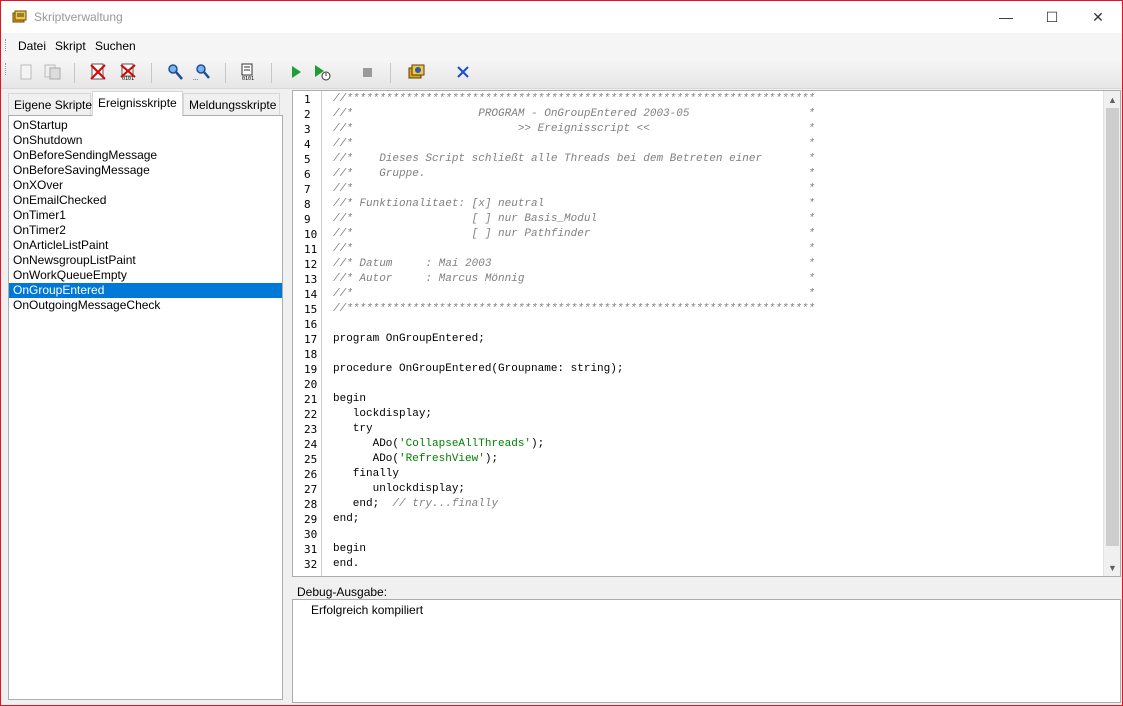 The image size is (1123, 706). I want to click on line-number: 27, so click(311, 489).